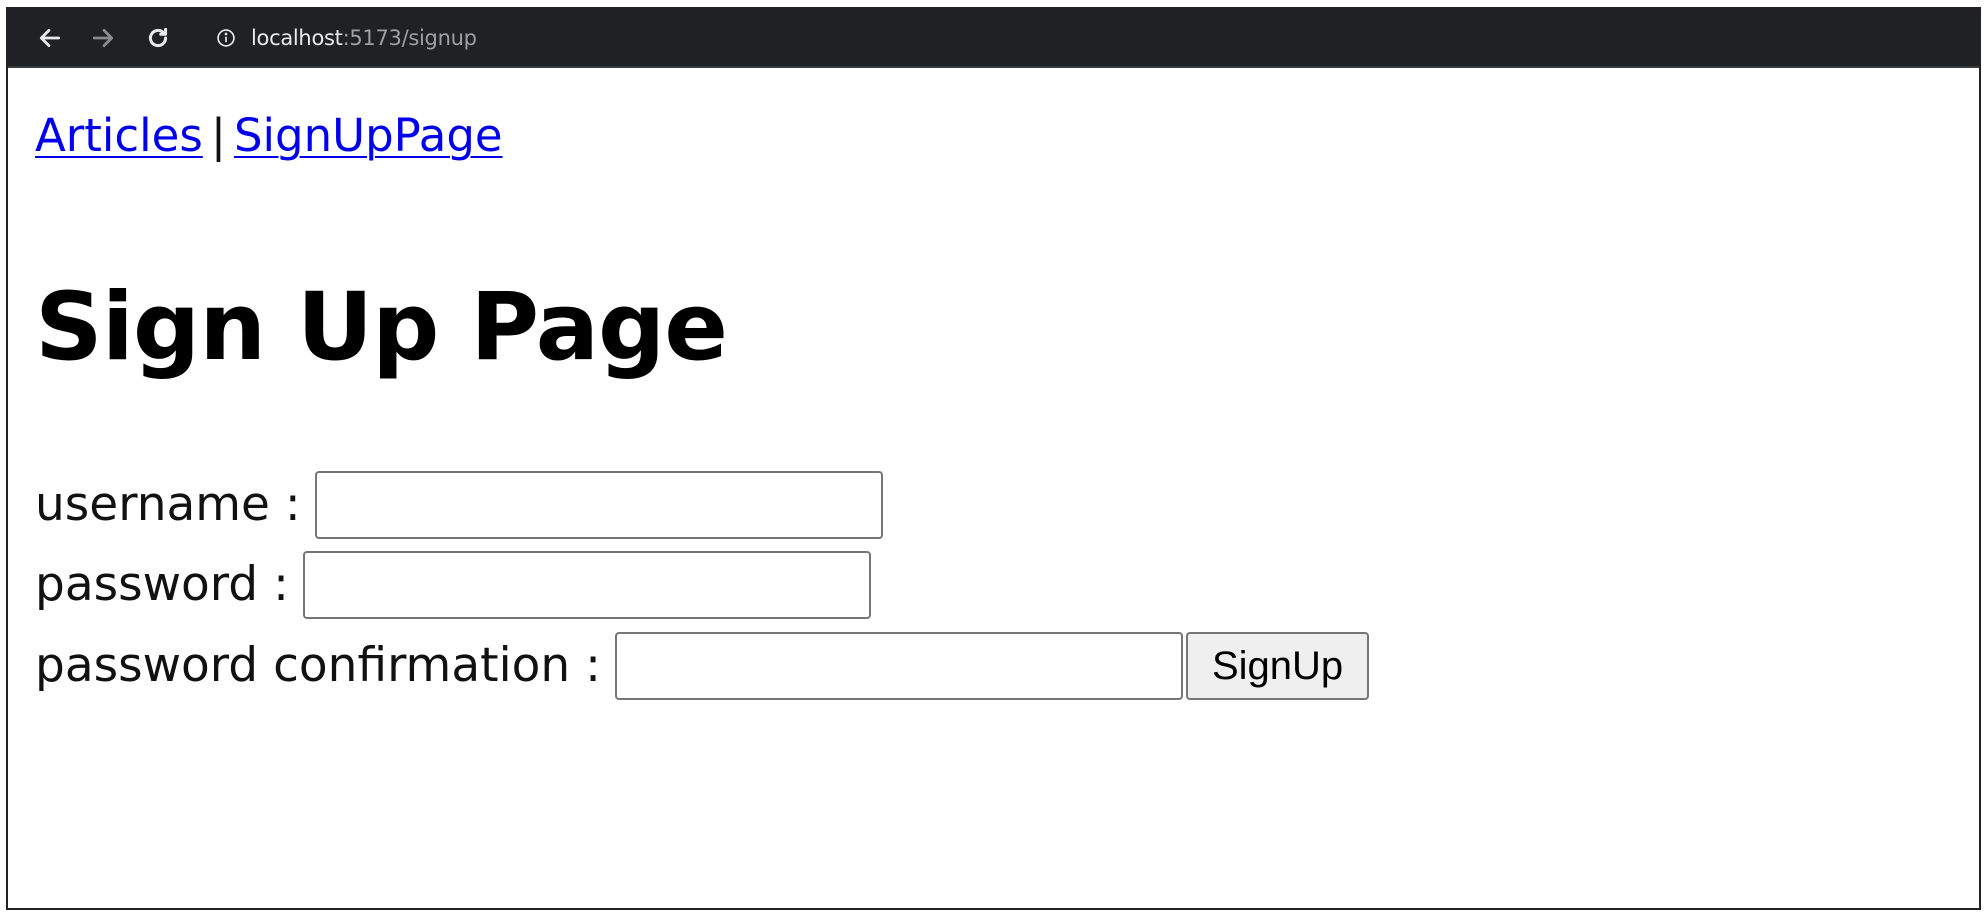 The height and width of the screenshot is (920, 1986). What do you see at coordinates (598, 505) in the screenshot?
I see `username-input` at bounding box center [598, 505].